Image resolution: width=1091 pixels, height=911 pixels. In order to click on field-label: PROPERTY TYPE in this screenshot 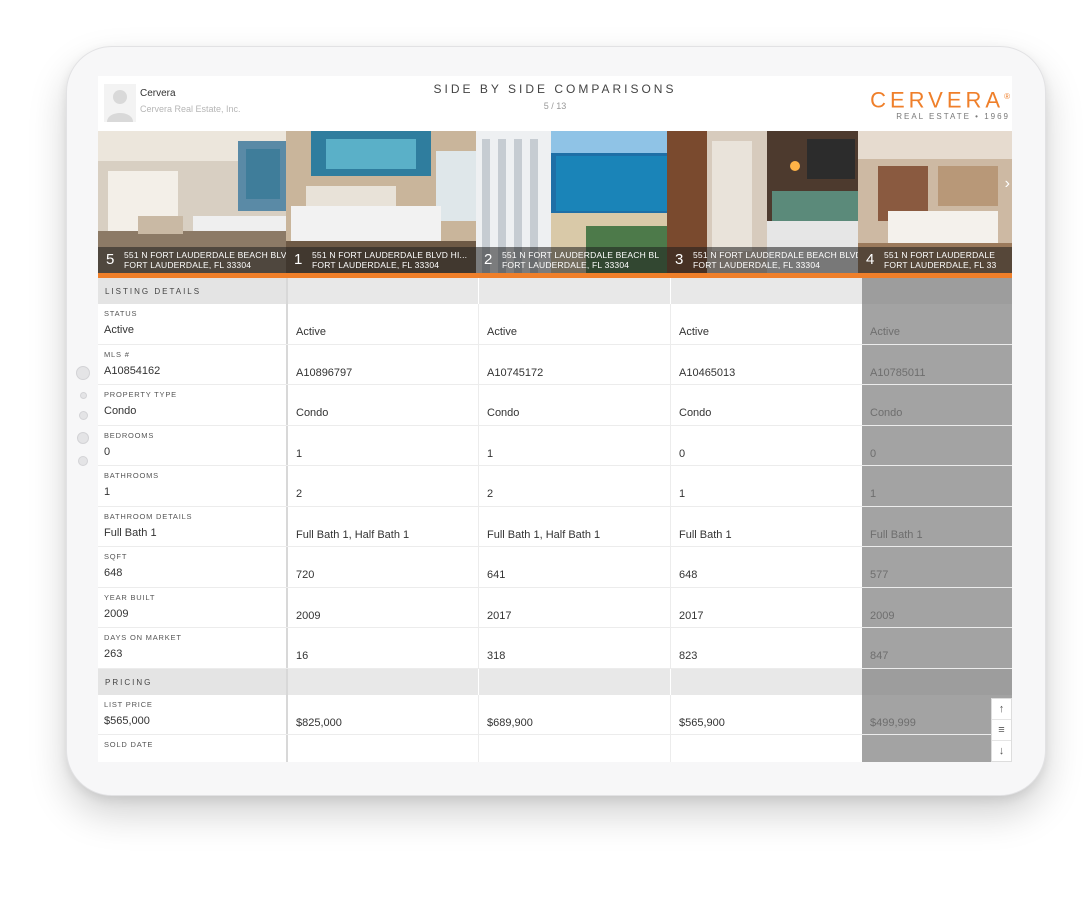, I will do `click(140, 394)`.